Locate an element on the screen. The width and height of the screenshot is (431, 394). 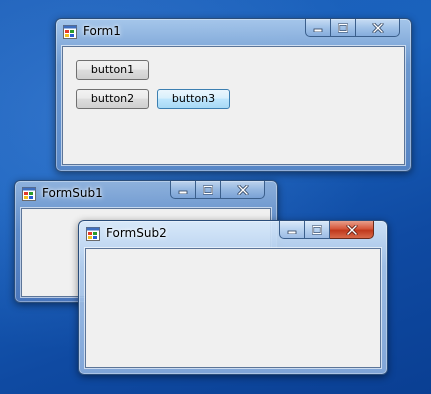
formsub2-title: FormSub2 is located at coordinates (136, 233).